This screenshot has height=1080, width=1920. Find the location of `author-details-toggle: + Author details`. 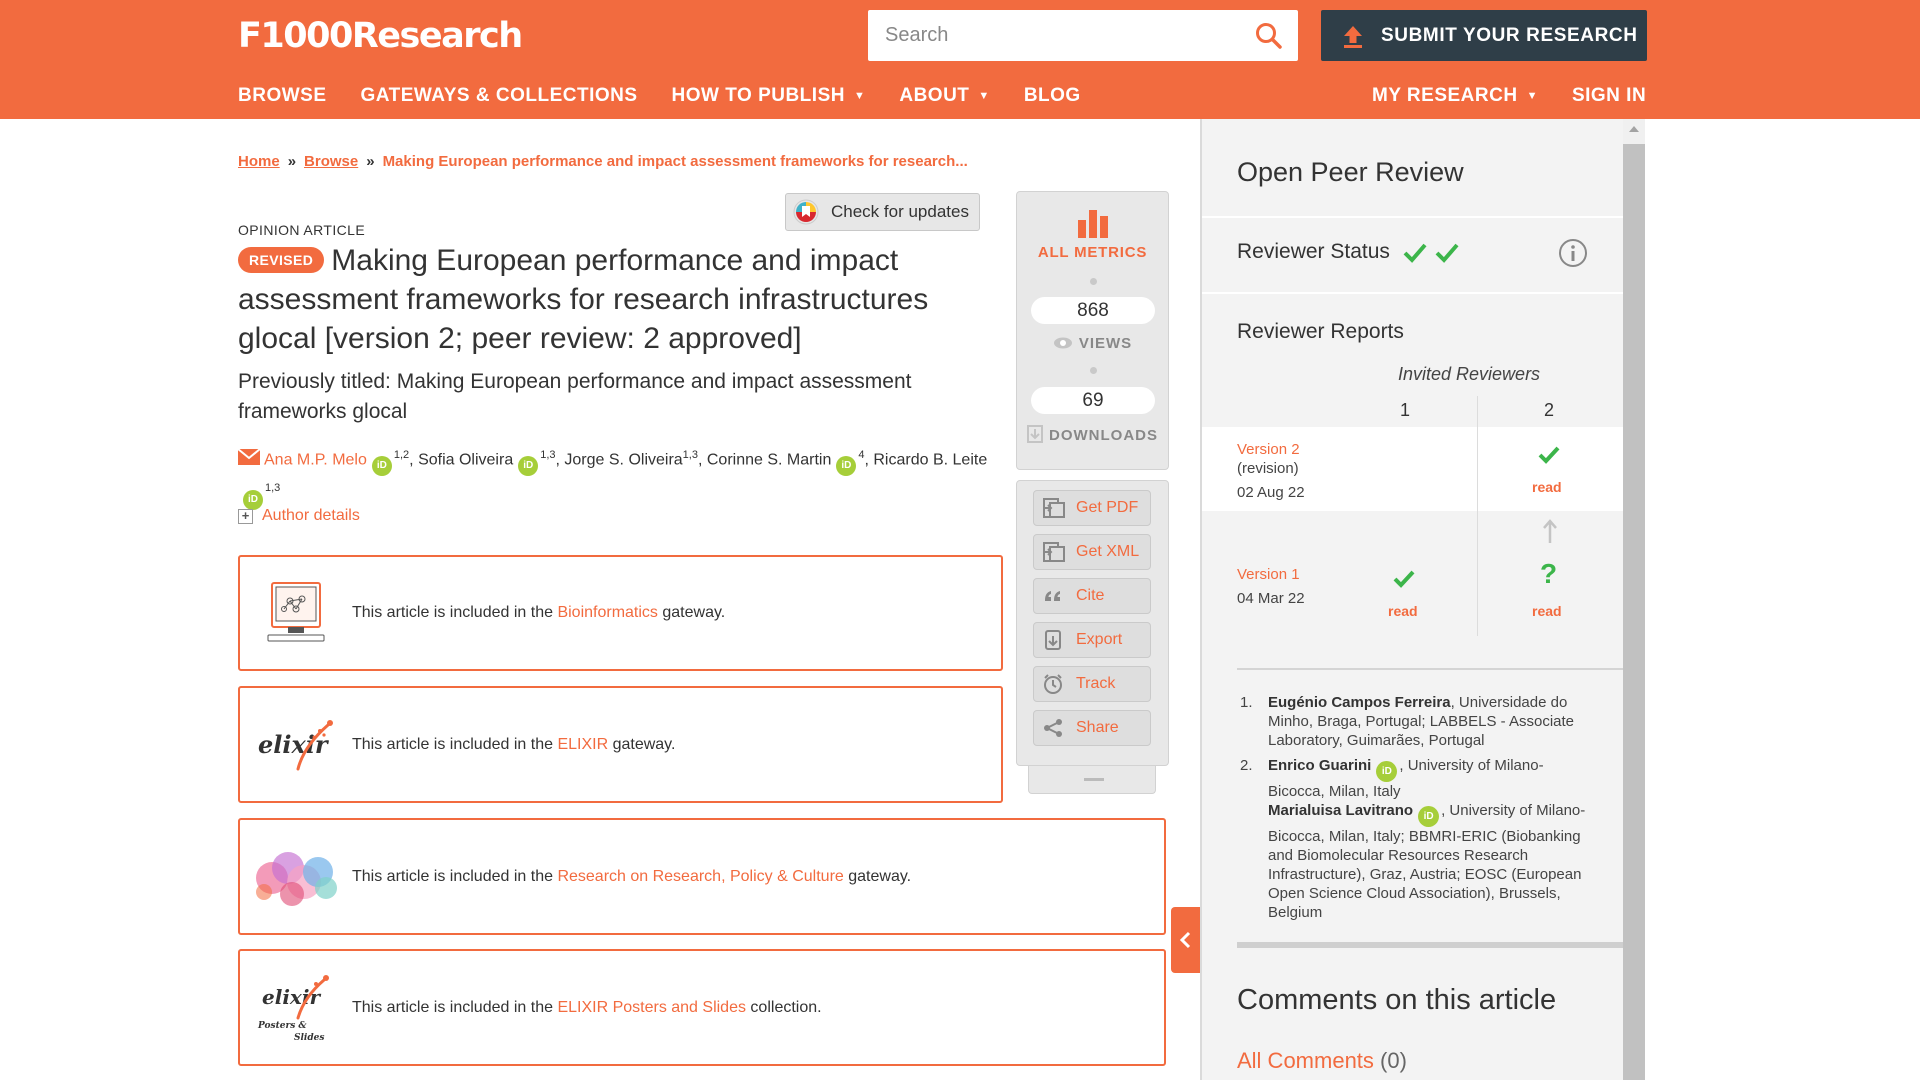

author-details-toggle: + Author details is located at coordinates (299, 516).